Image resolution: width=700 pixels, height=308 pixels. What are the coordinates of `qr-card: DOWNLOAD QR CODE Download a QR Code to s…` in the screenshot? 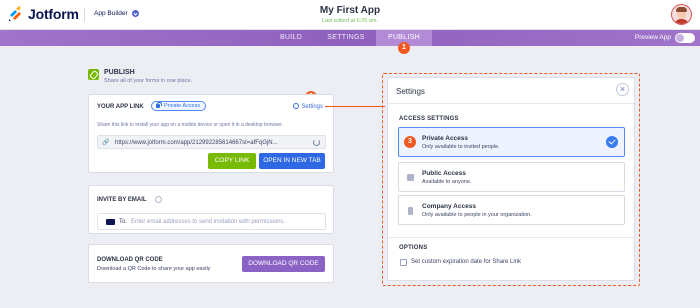 It's located at (211, 263).